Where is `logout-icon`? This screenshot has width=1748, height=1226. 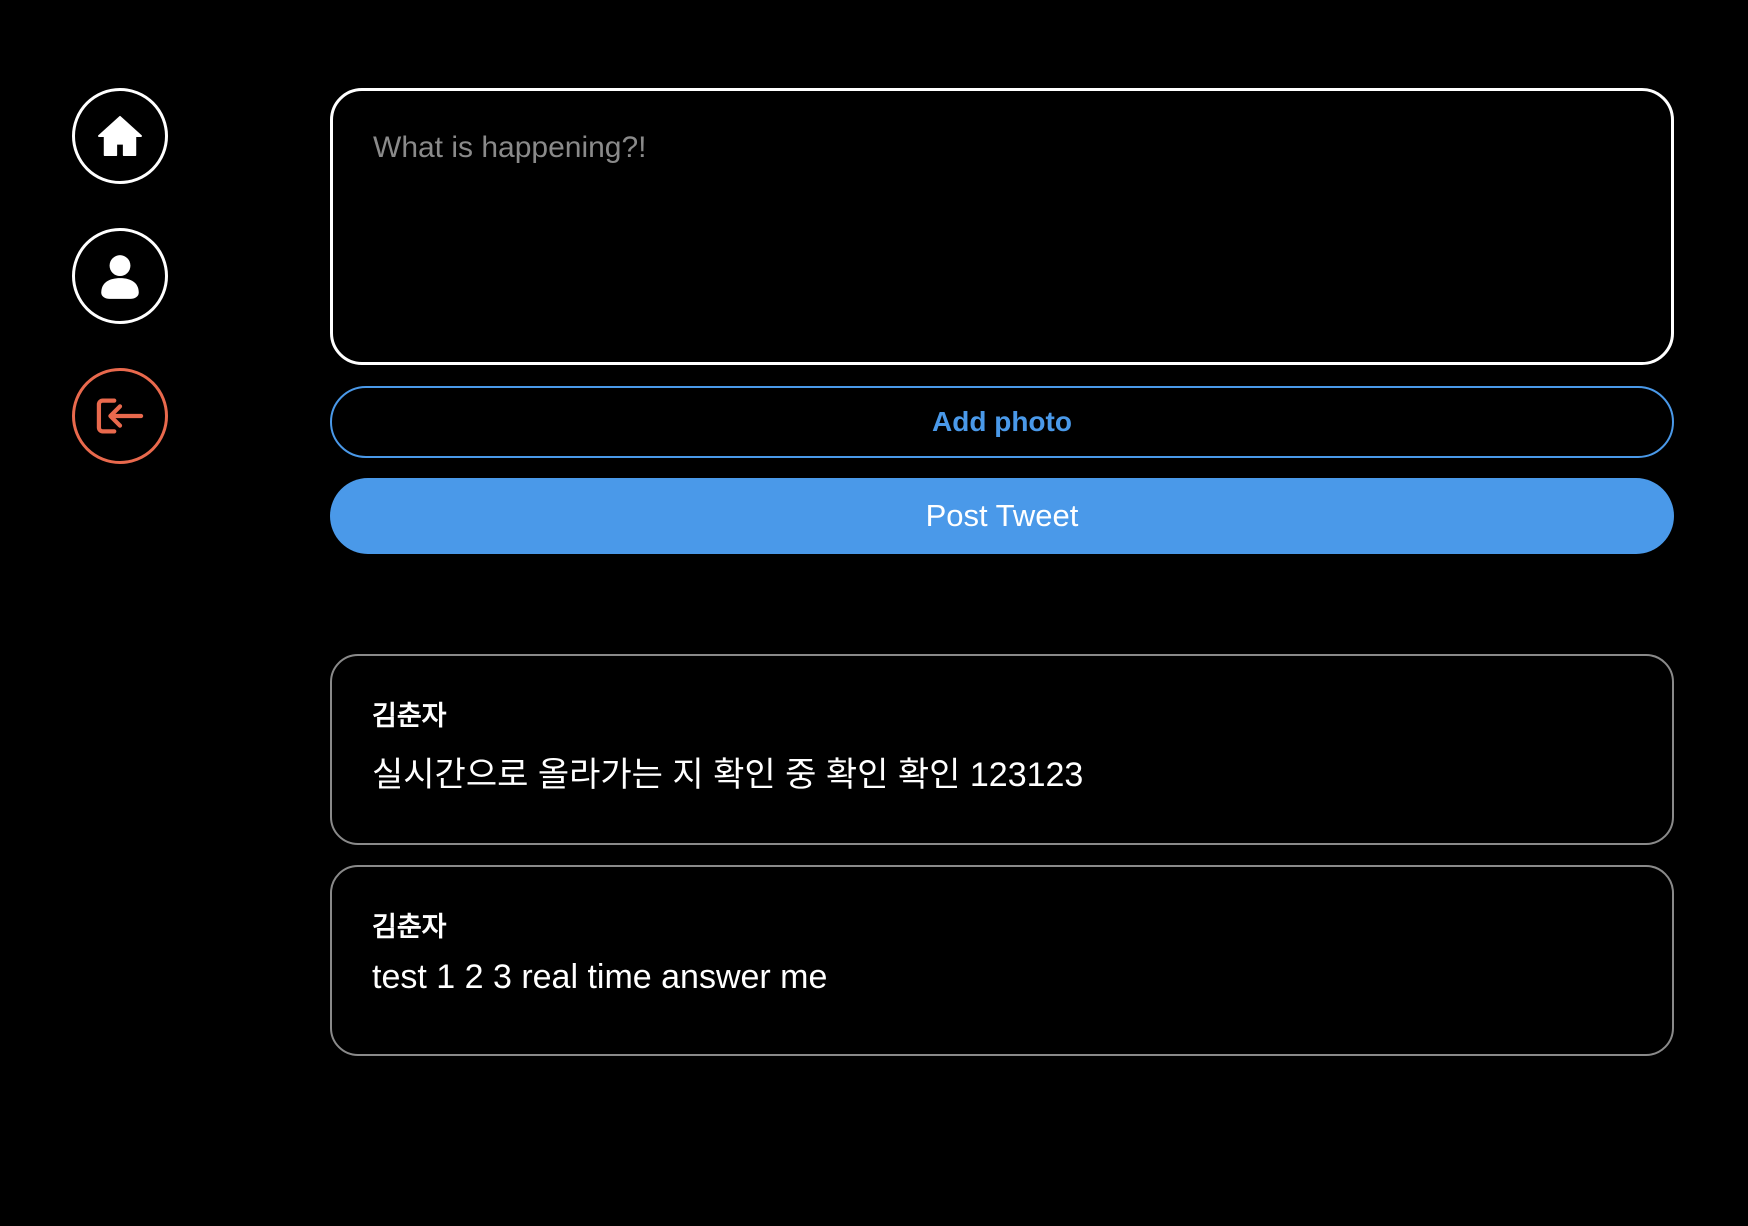 logout-icon is located at coordinates (120, 416).